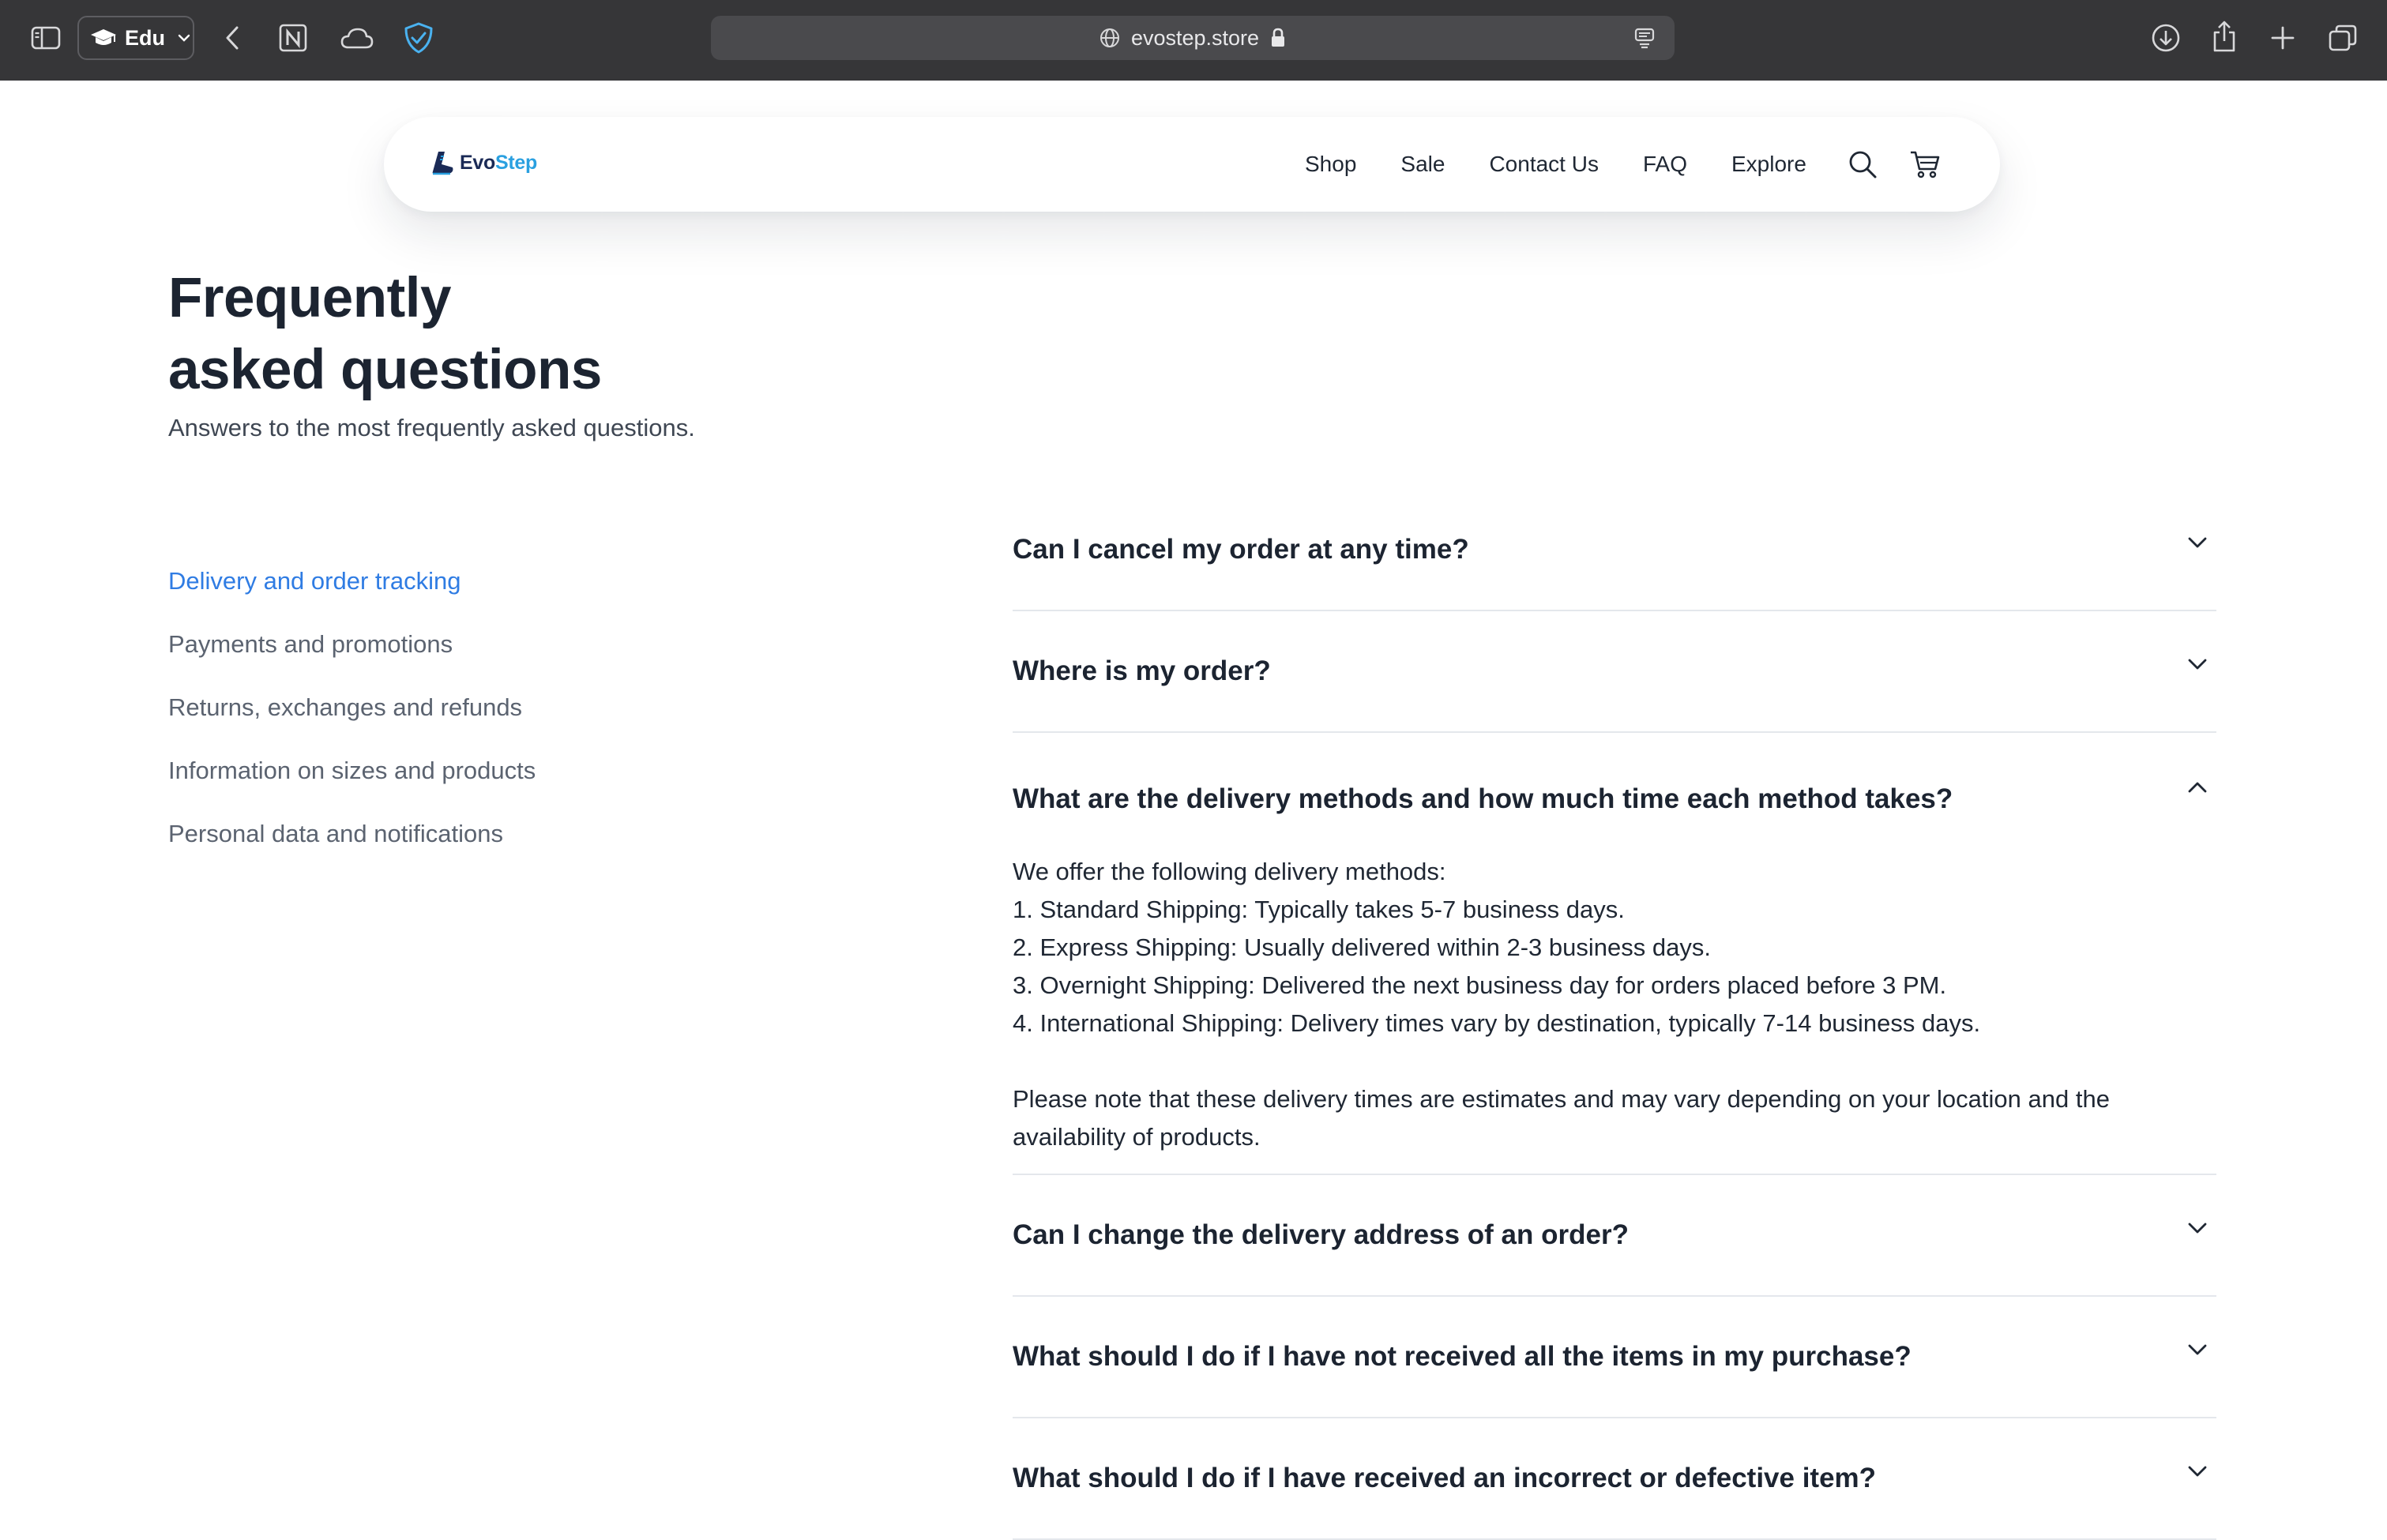 This screenshot has height=1540, width=2387. I want to click on nav-explore: Explore, so click(1768, 164).